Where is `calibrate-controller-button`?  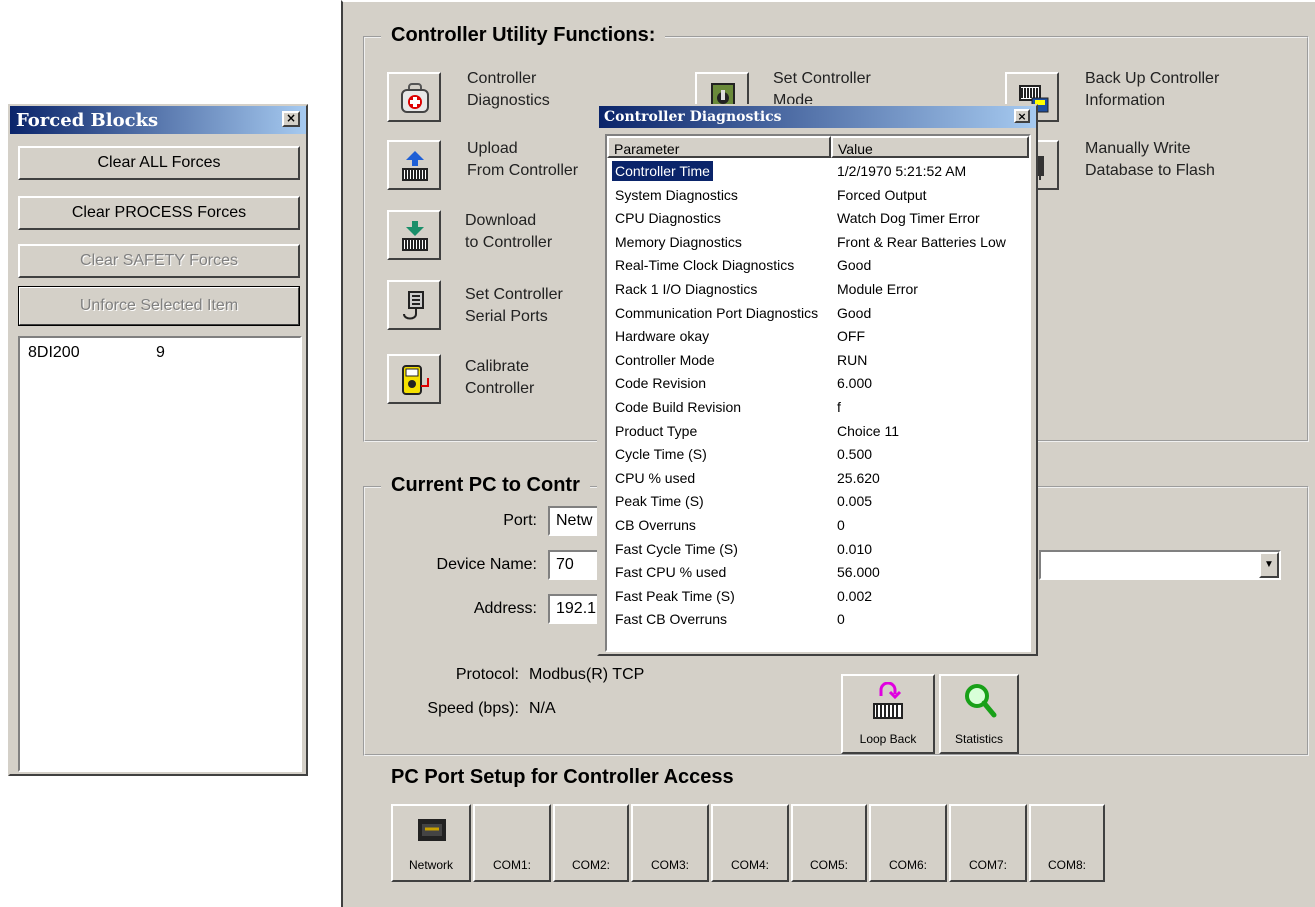 calibrate-controller-button is located at coordinates (414, 379).